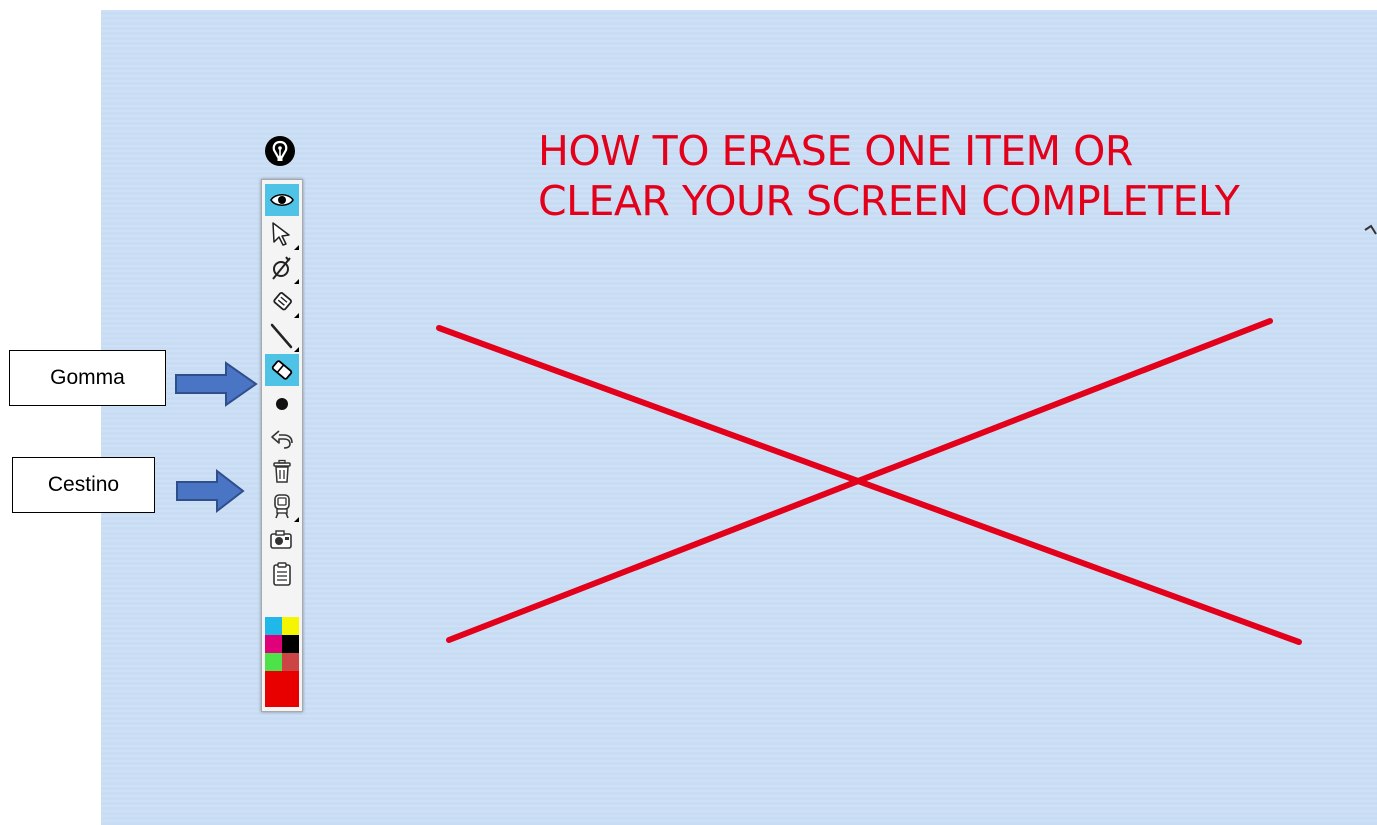 The image size is (1377, 825). I want to click on line-icon, so click(282, 336).